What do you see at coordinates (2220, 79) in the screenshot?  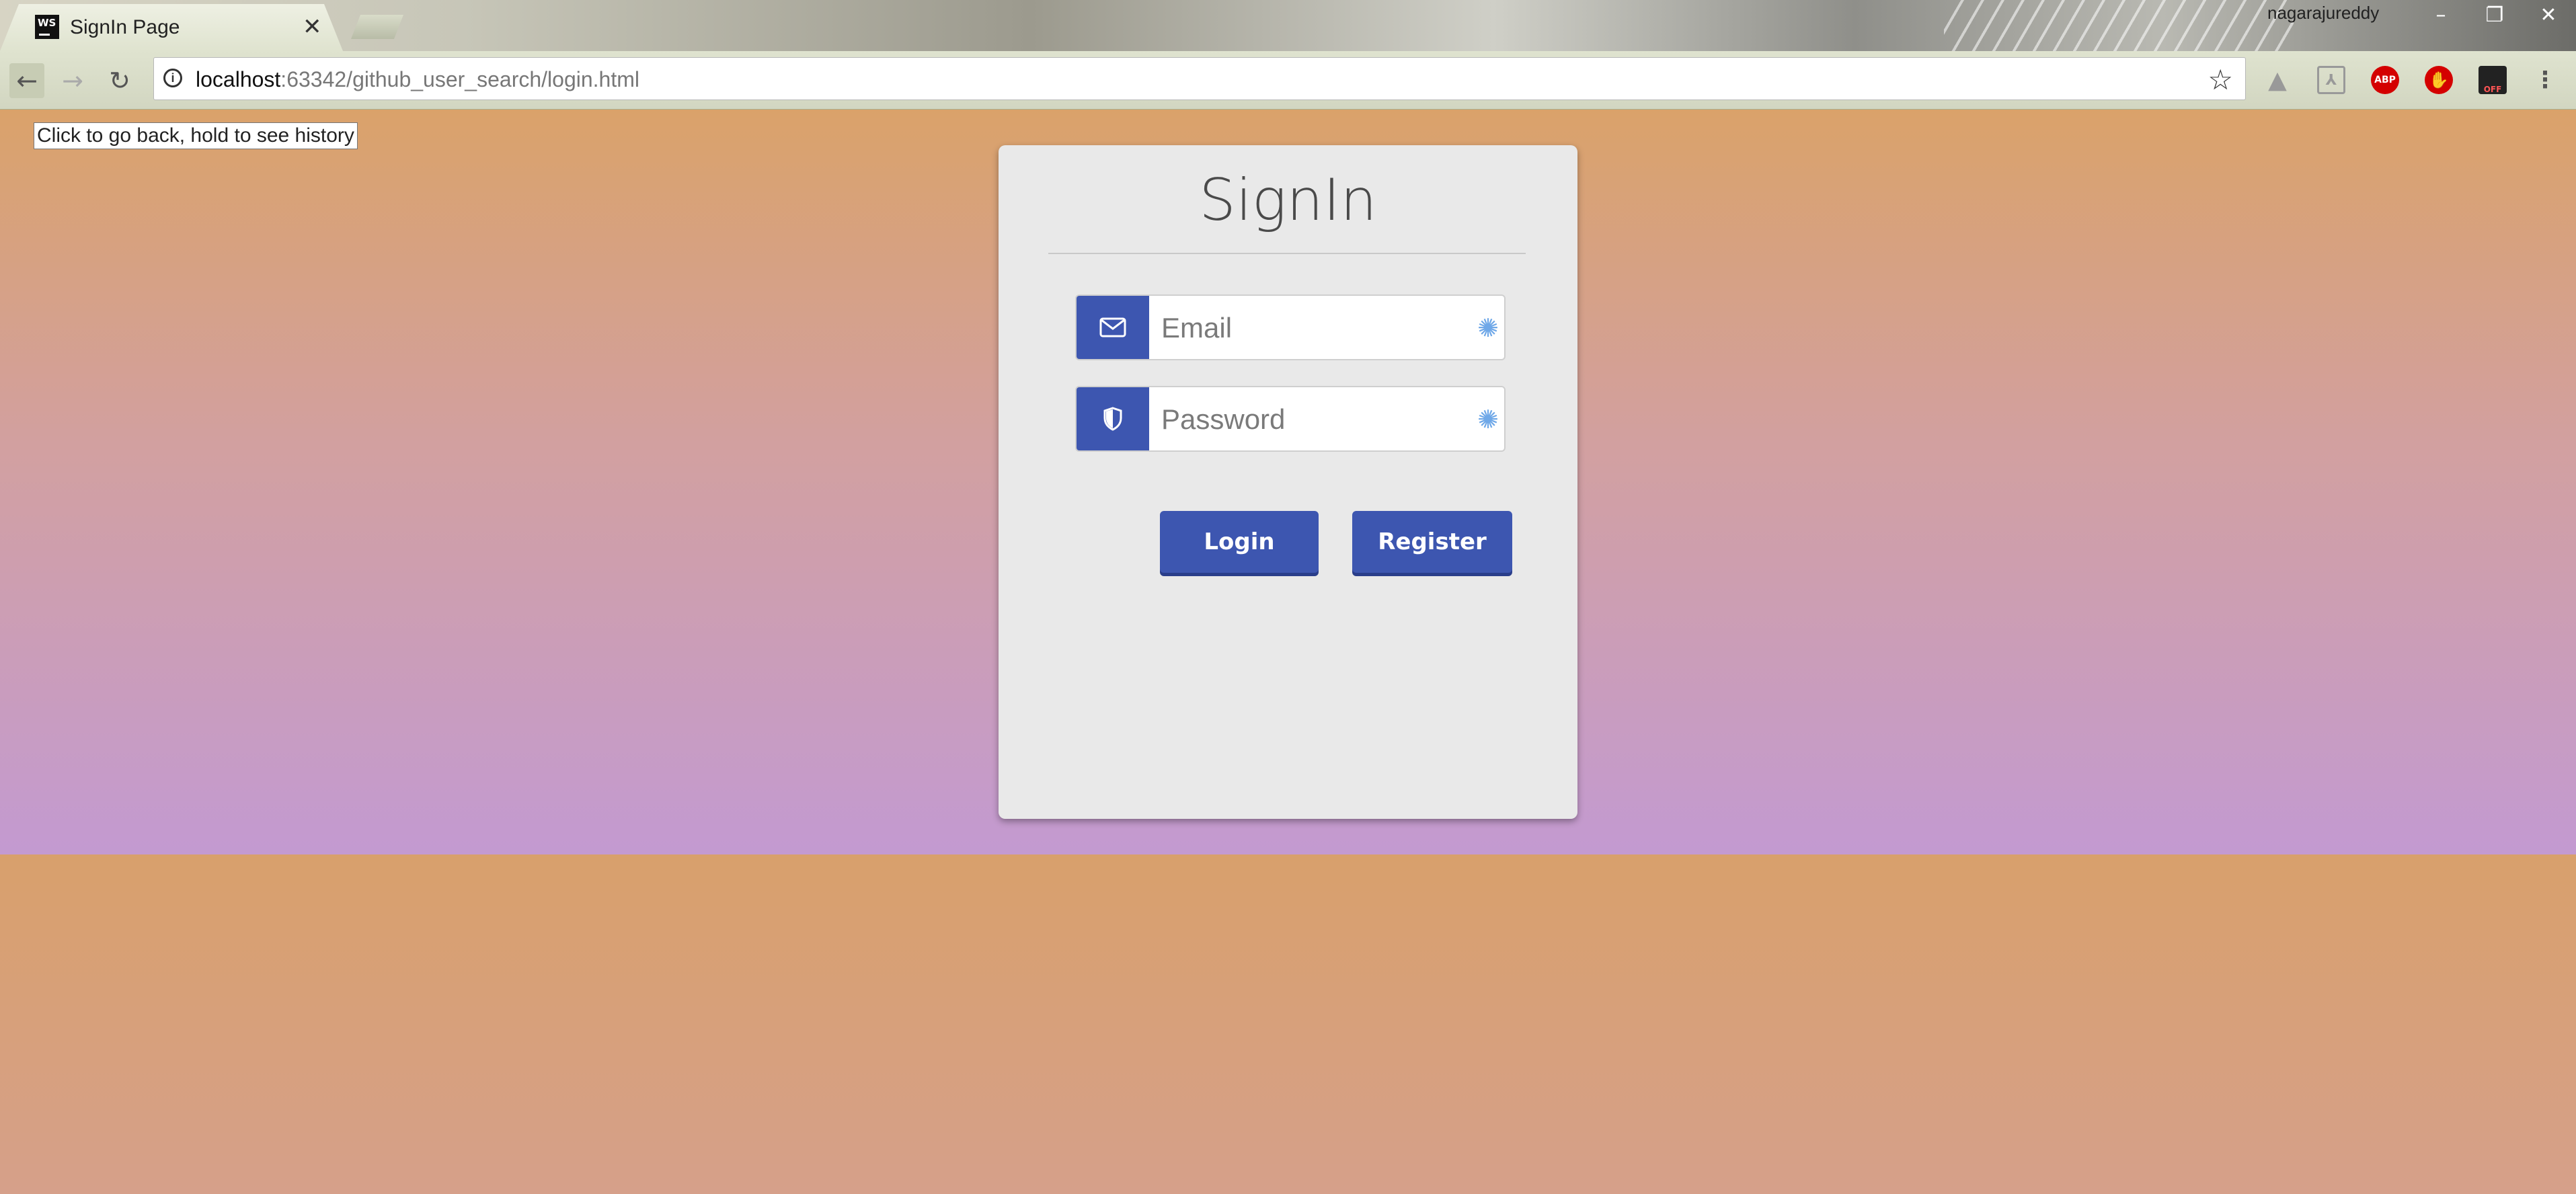 I see `bookmark-star-icon: ☆` at bounding box center [2220, 79].